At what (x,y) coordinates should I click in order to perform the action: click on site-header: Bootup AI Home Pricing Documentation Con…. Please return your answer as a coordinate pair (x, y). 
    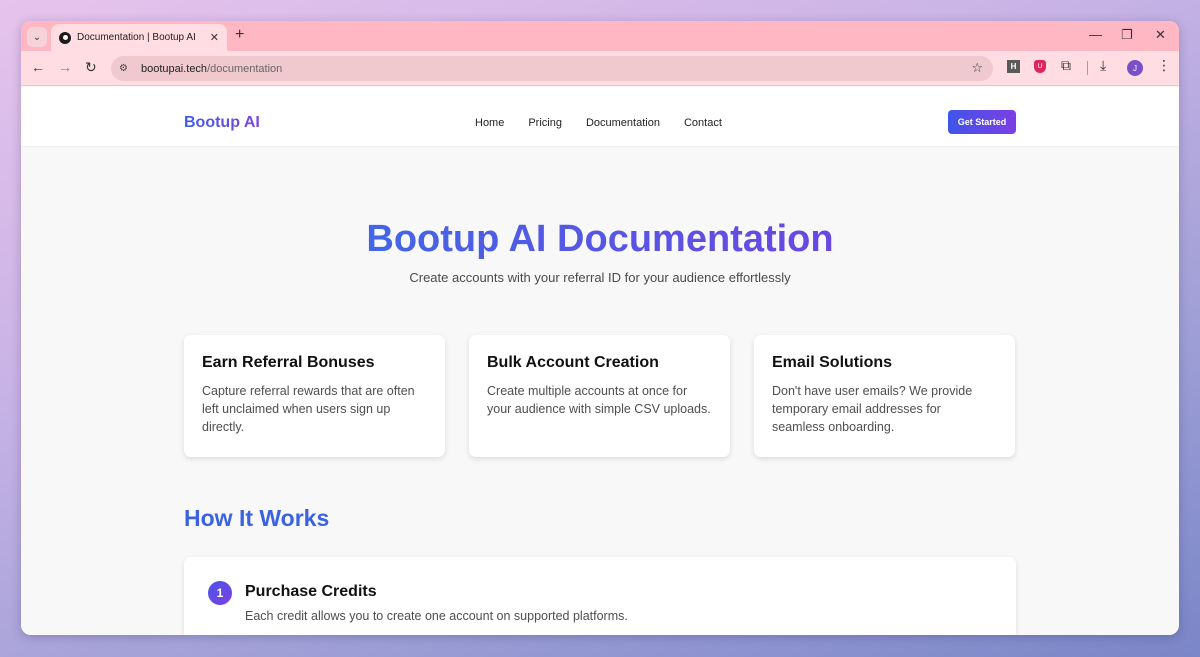
    Looking at the image, I should click on (600, 117).